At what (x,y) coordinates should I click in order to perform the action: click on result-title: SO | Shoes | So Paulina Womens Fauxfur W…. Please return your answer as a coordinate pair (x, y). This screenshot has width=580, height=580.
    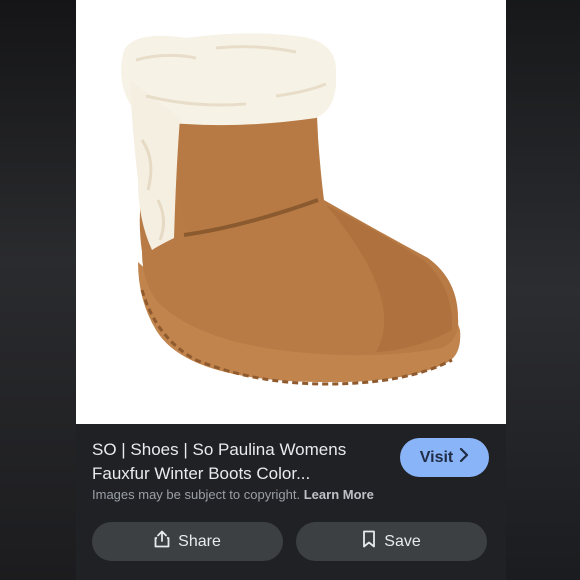
    Looking at the image, I should click on (239, 462).